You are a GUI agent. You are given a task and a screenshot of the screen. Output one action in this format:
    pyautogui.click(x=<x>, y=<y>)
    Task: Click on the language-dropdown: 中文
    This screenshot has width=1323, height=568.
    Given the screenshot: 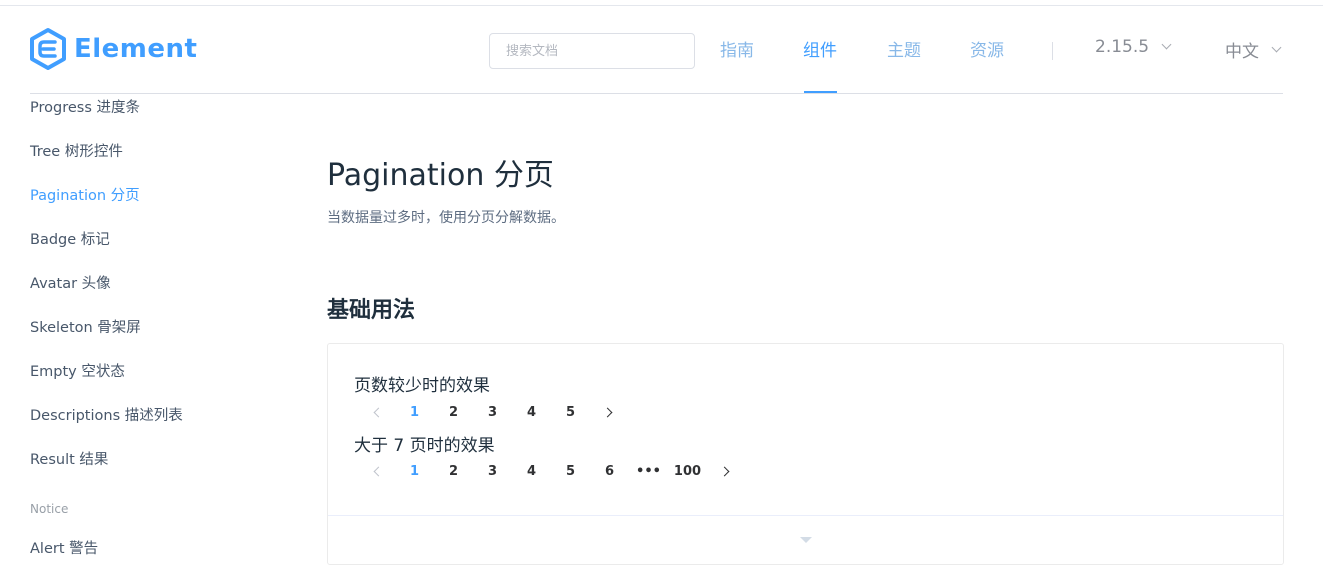 What is the action you would take?
    pyautogui.click(x=1253, y=49)
    